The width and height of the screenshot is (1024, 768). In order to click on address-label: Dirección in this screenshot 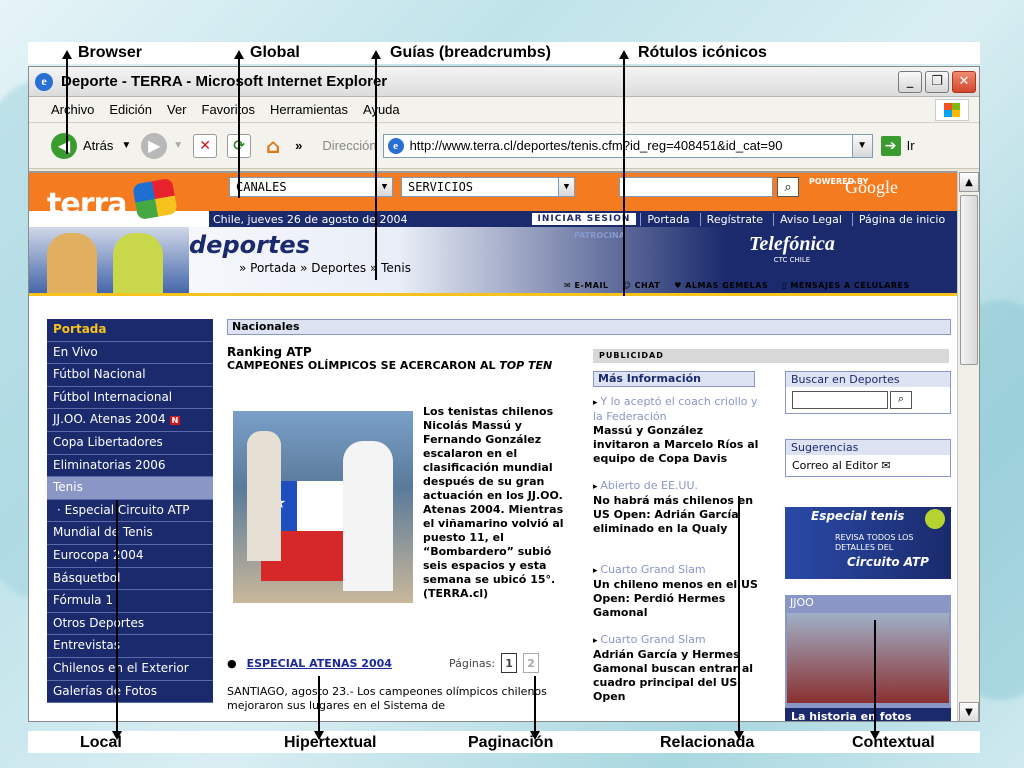, I will do `click(349, 145)`.